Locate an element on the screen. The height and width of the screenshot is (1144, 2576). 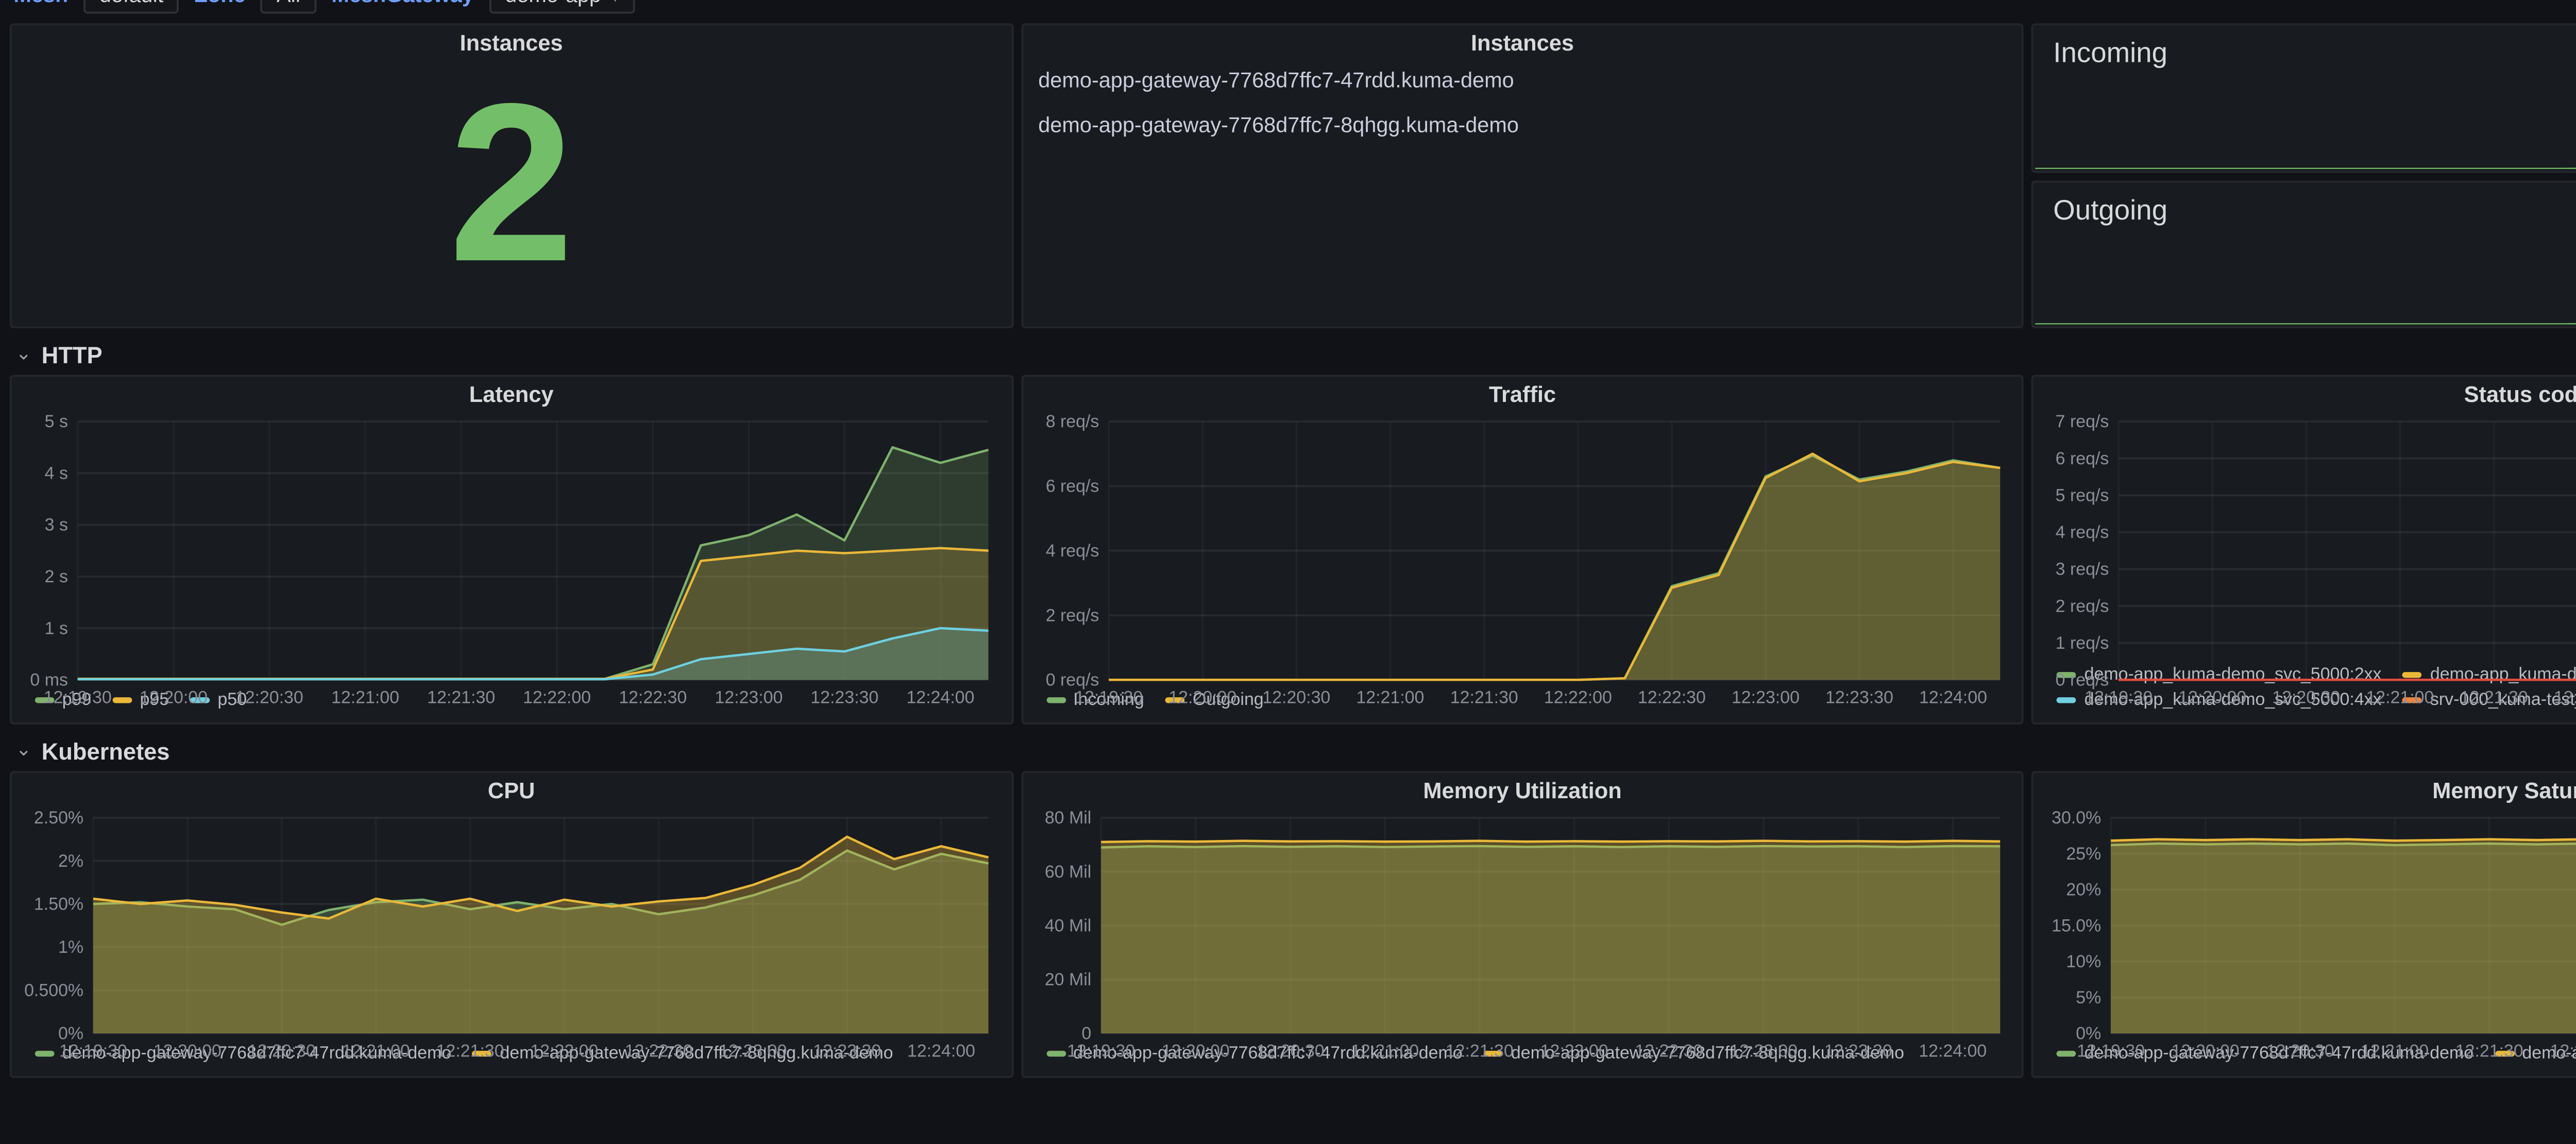
svg-text: 20 Mil is located at coordinates (1067, 979).